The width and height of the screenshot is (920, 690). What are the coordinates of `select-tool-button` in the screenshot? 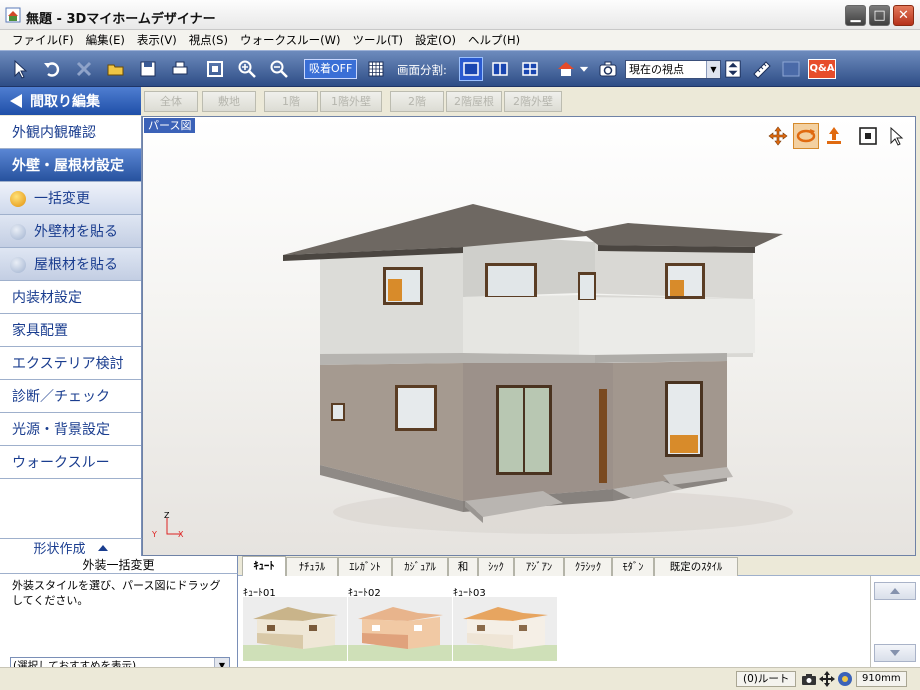 It's located at (20, 69).